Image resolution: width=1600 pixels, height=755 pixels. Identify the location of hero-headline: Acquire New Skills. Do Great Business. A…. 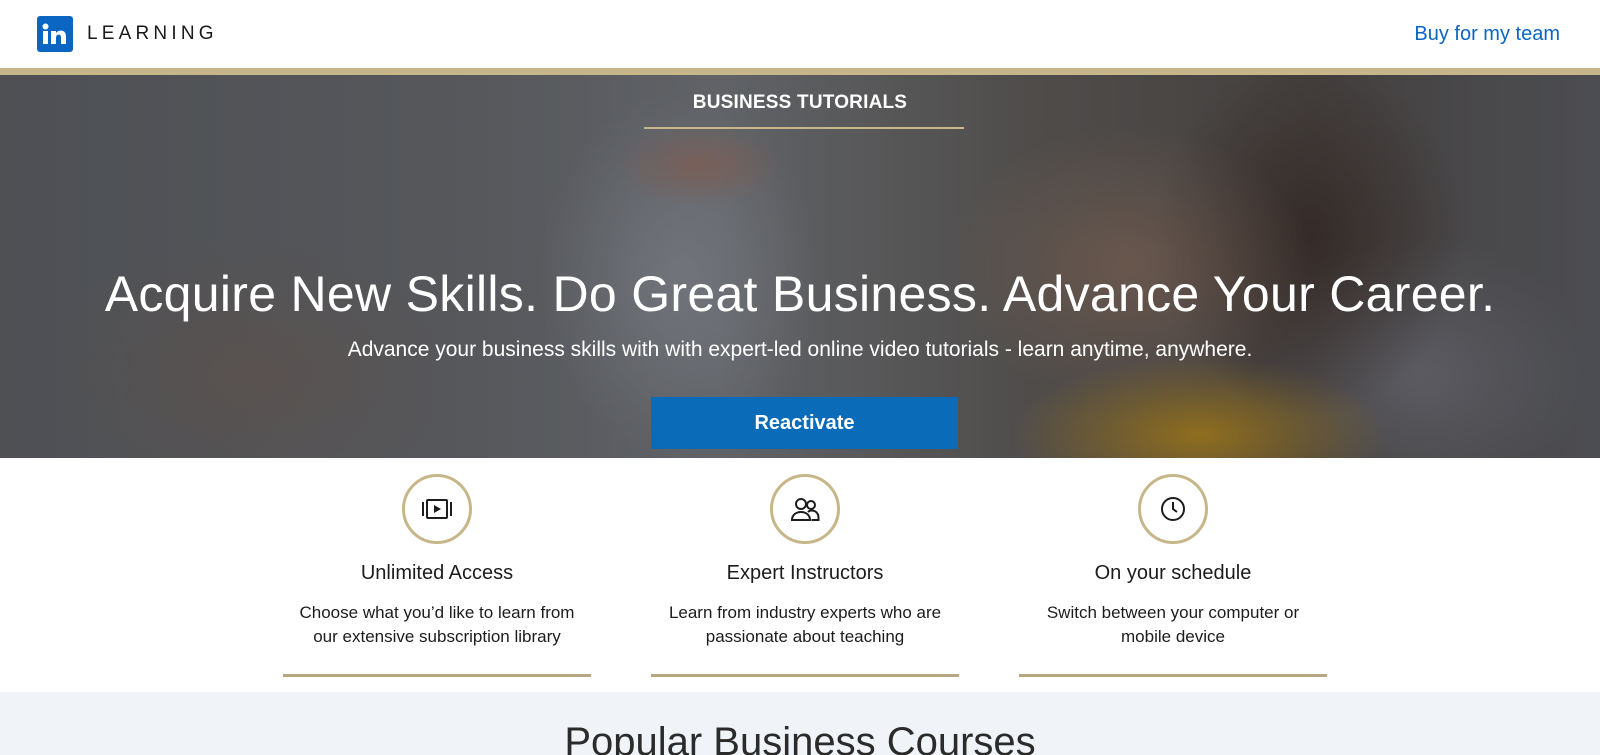
(800, 294).